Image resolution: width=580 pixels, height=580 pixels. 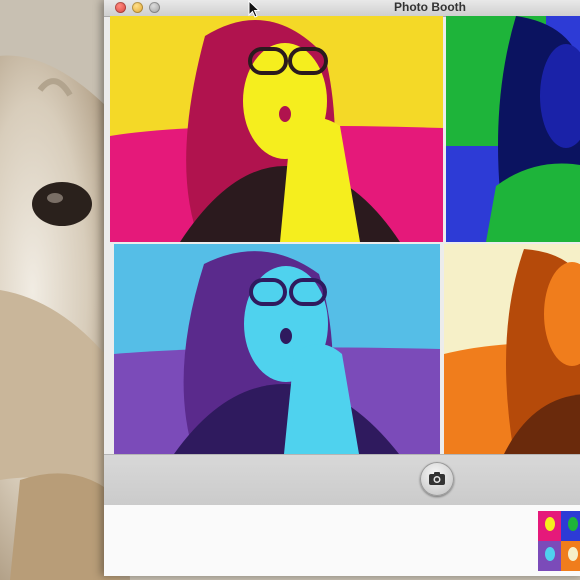 I want to click on close-icon, so click(x=120, y=7).